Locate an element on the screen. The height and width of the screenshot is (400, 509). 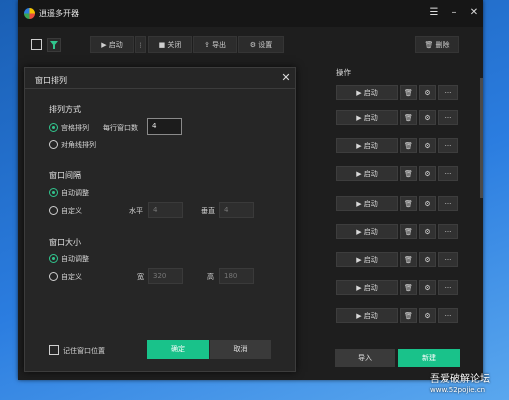
close-icon: ✕ is located at coordinates (286, 78).